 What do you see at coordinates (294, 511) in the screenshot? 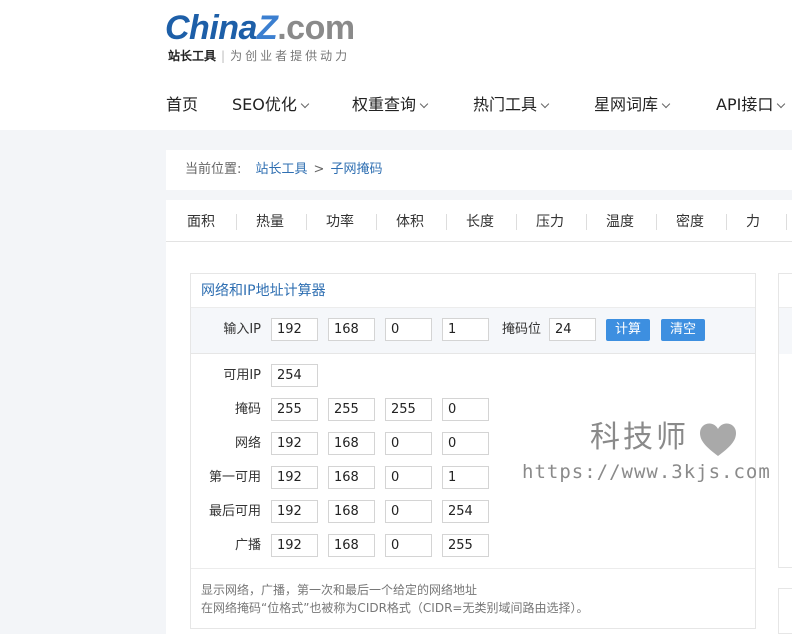
I see `last-usable-octet-1: 192` at bounding box center [294, 511].